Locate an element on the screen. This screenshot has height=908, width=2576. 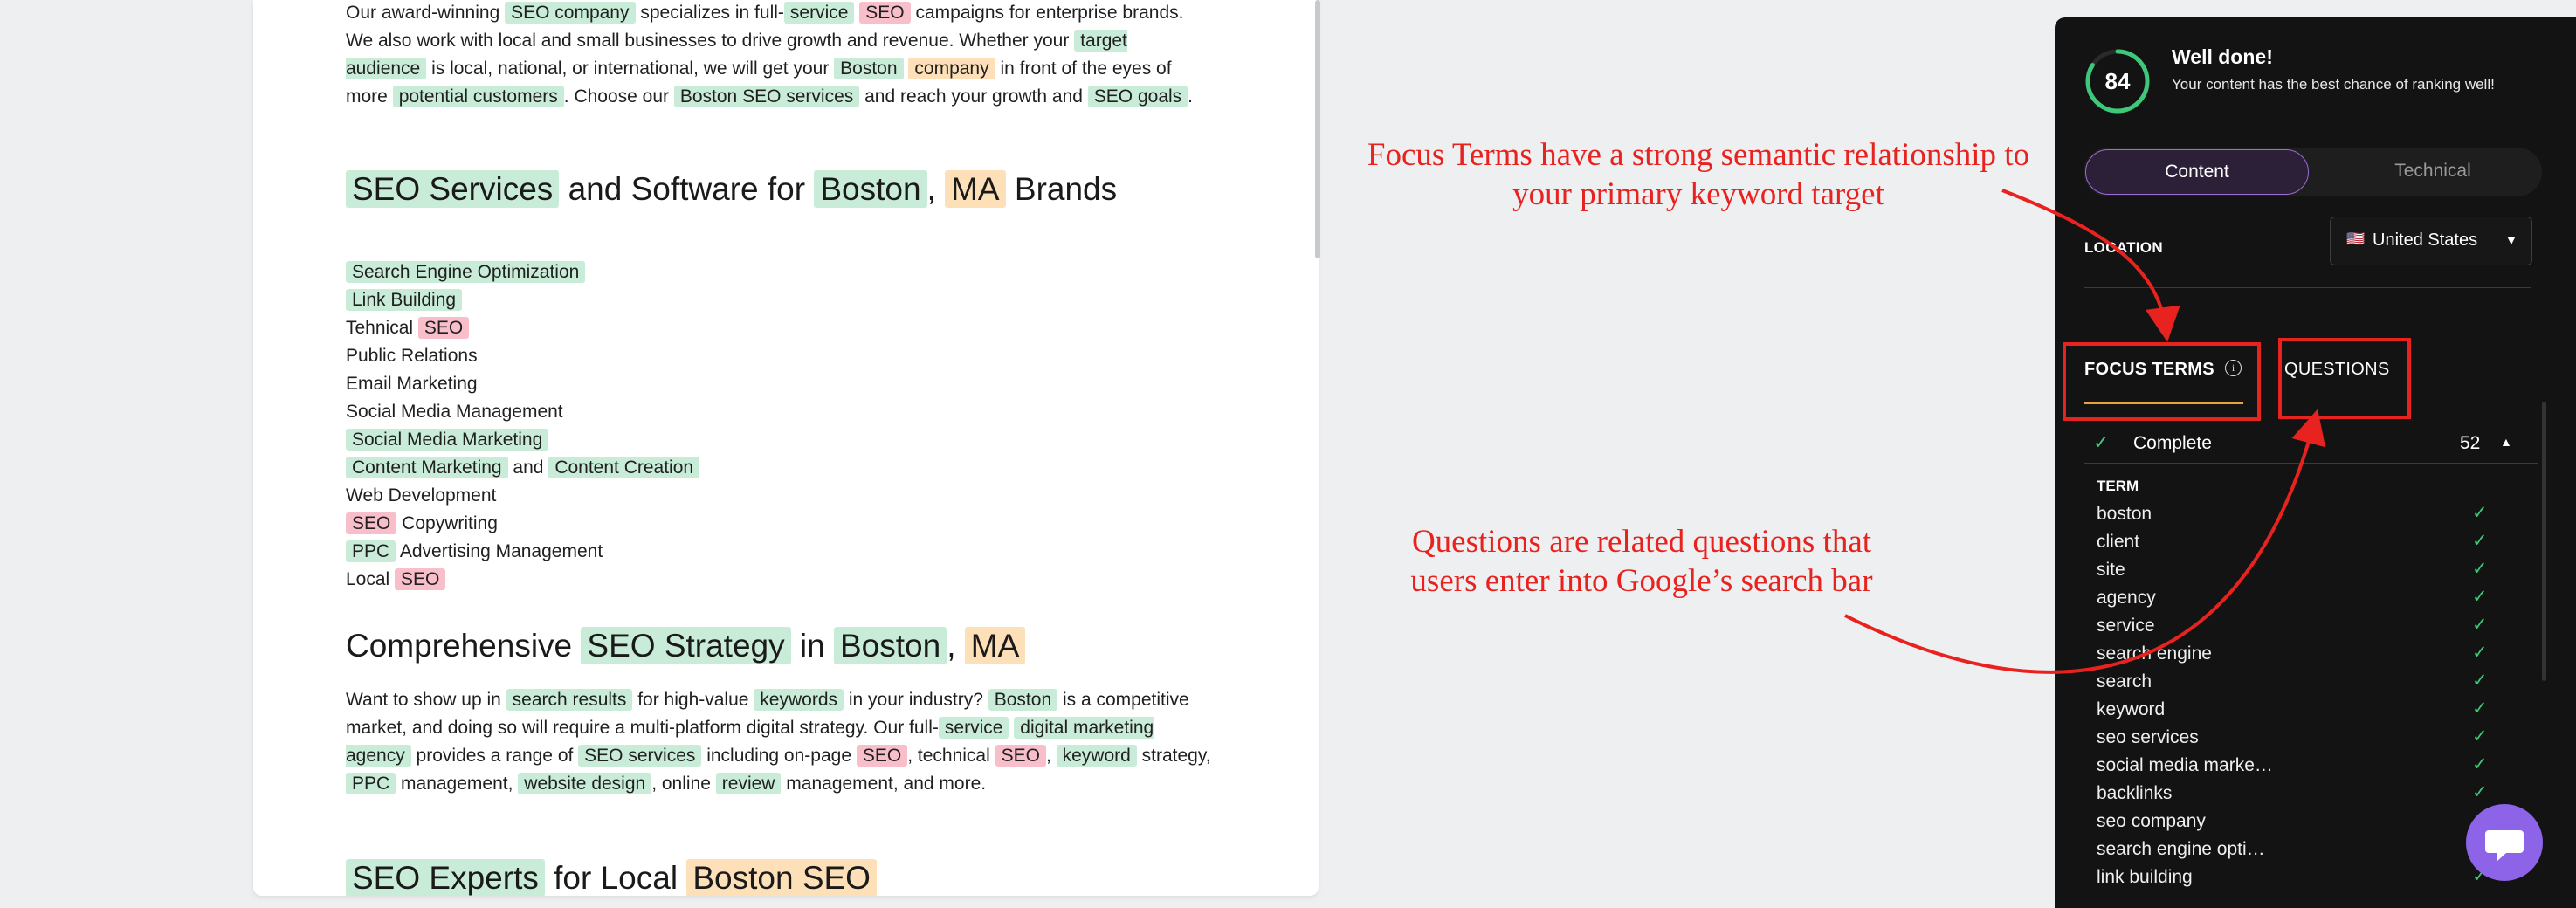
arrow-to-questions is located at coordinates (2085, 541).